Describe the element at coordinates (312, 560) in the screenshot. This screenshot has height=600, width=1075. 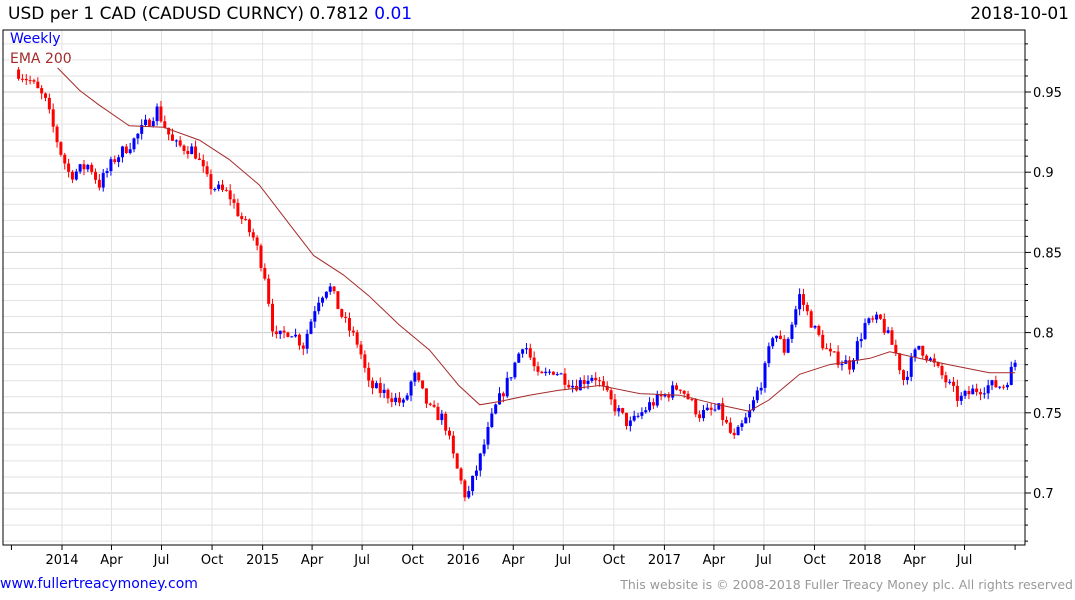
I see `x-tick-label: Apr` at that location.